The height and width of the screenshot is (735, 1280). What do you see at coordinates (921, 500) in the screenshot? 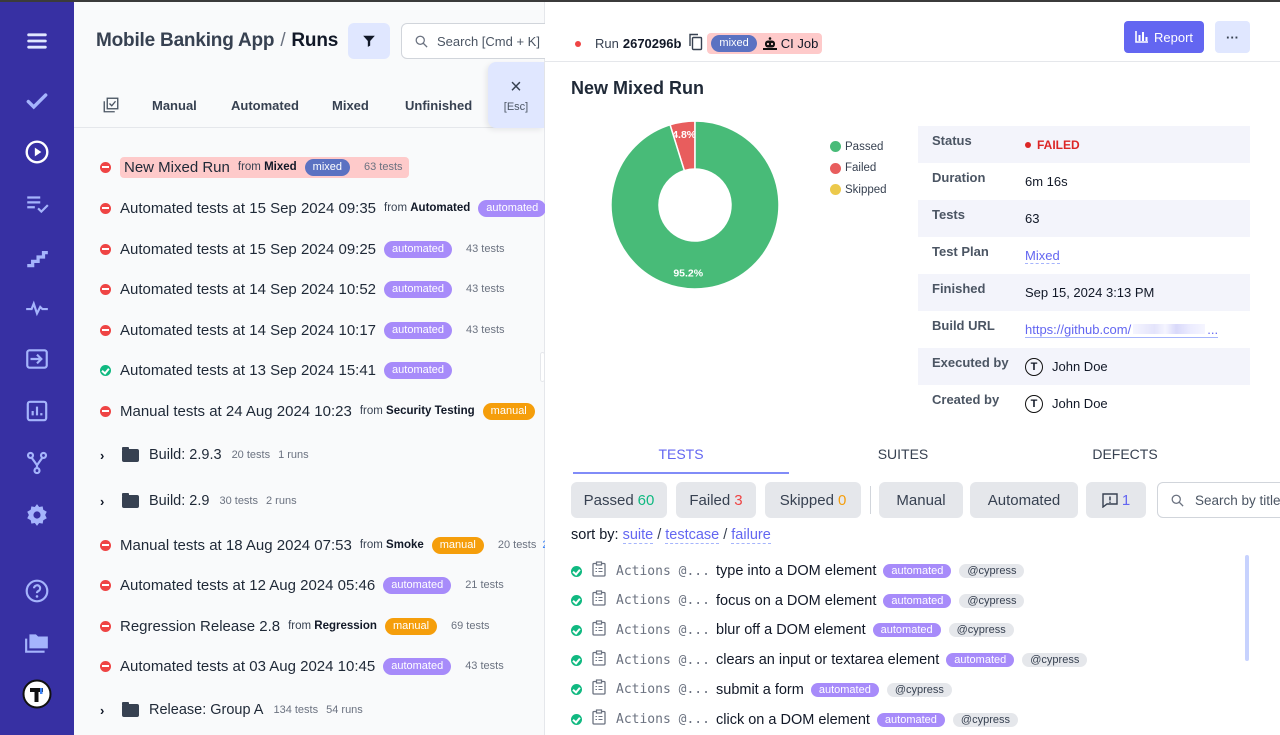
I see `filter-manual: Manual` at bounding box center [921, 500].